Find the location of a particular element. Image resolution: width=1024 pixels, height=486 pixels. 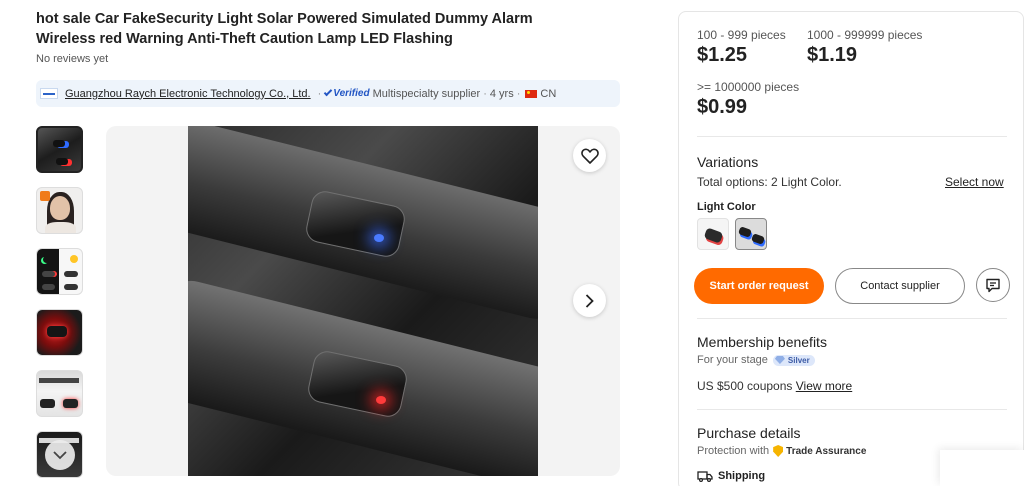

view-more-link: View more is located at coordinates (824, 386).